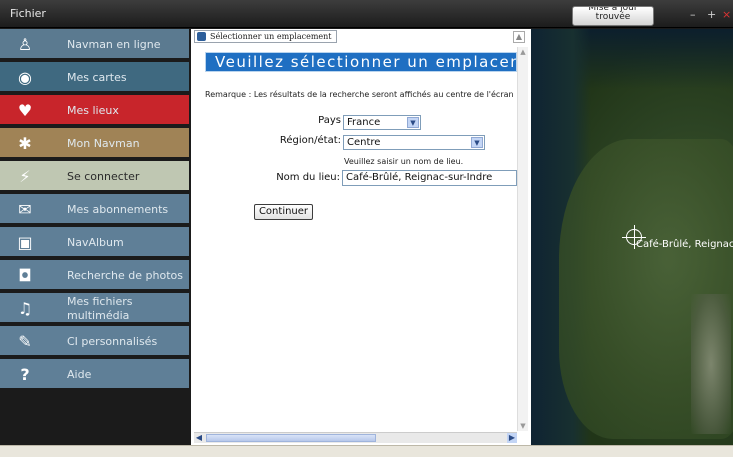  I want to click on sidebar-item: ◉ Mes cartes, so click(94, 77).